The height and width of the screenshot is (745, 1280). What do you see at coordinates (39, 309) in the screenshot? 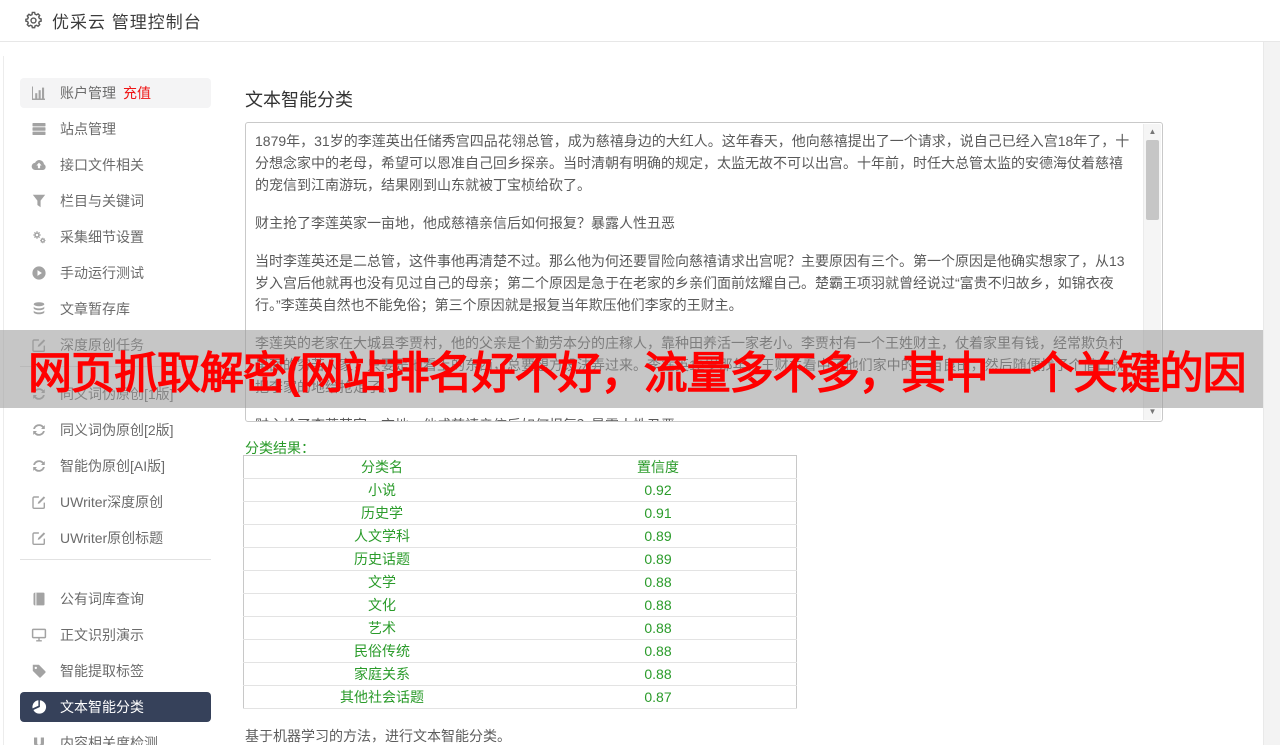
I see `database-icon` at bounding box center [39, 309].